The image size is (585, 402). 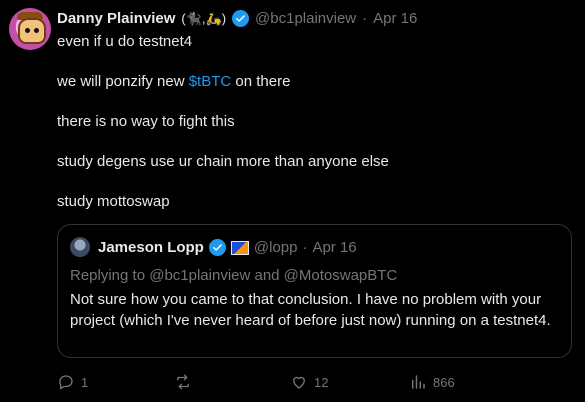 I want to click on tweet-line: there is no way to fight this, so click(x=146, y=121).